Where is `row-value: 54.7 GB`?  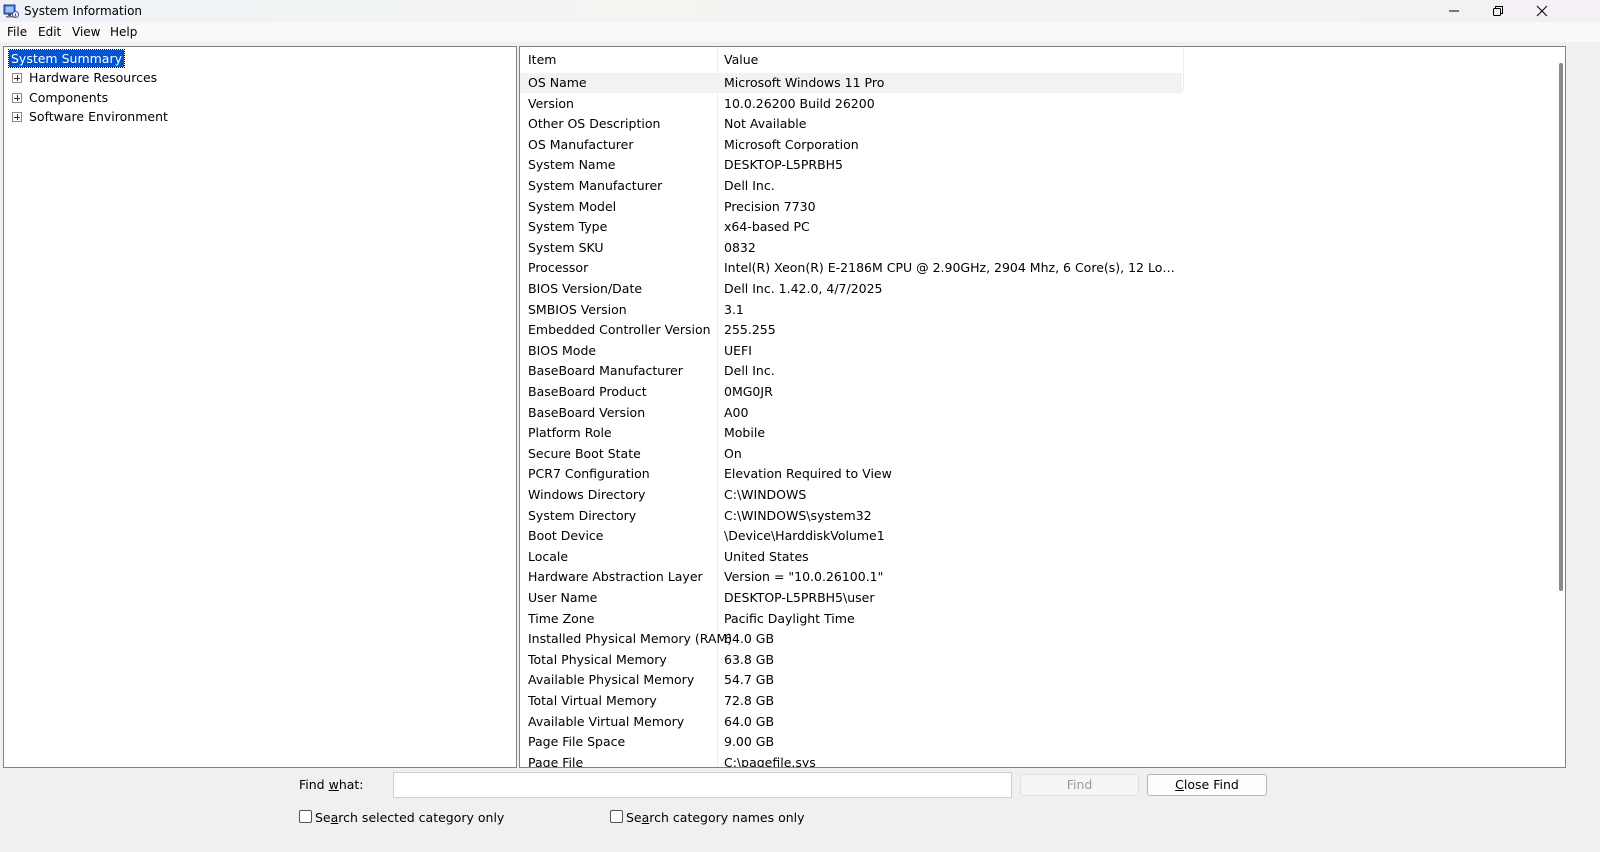
row-value: 54.7 GB is located at coordinates (749, 680).